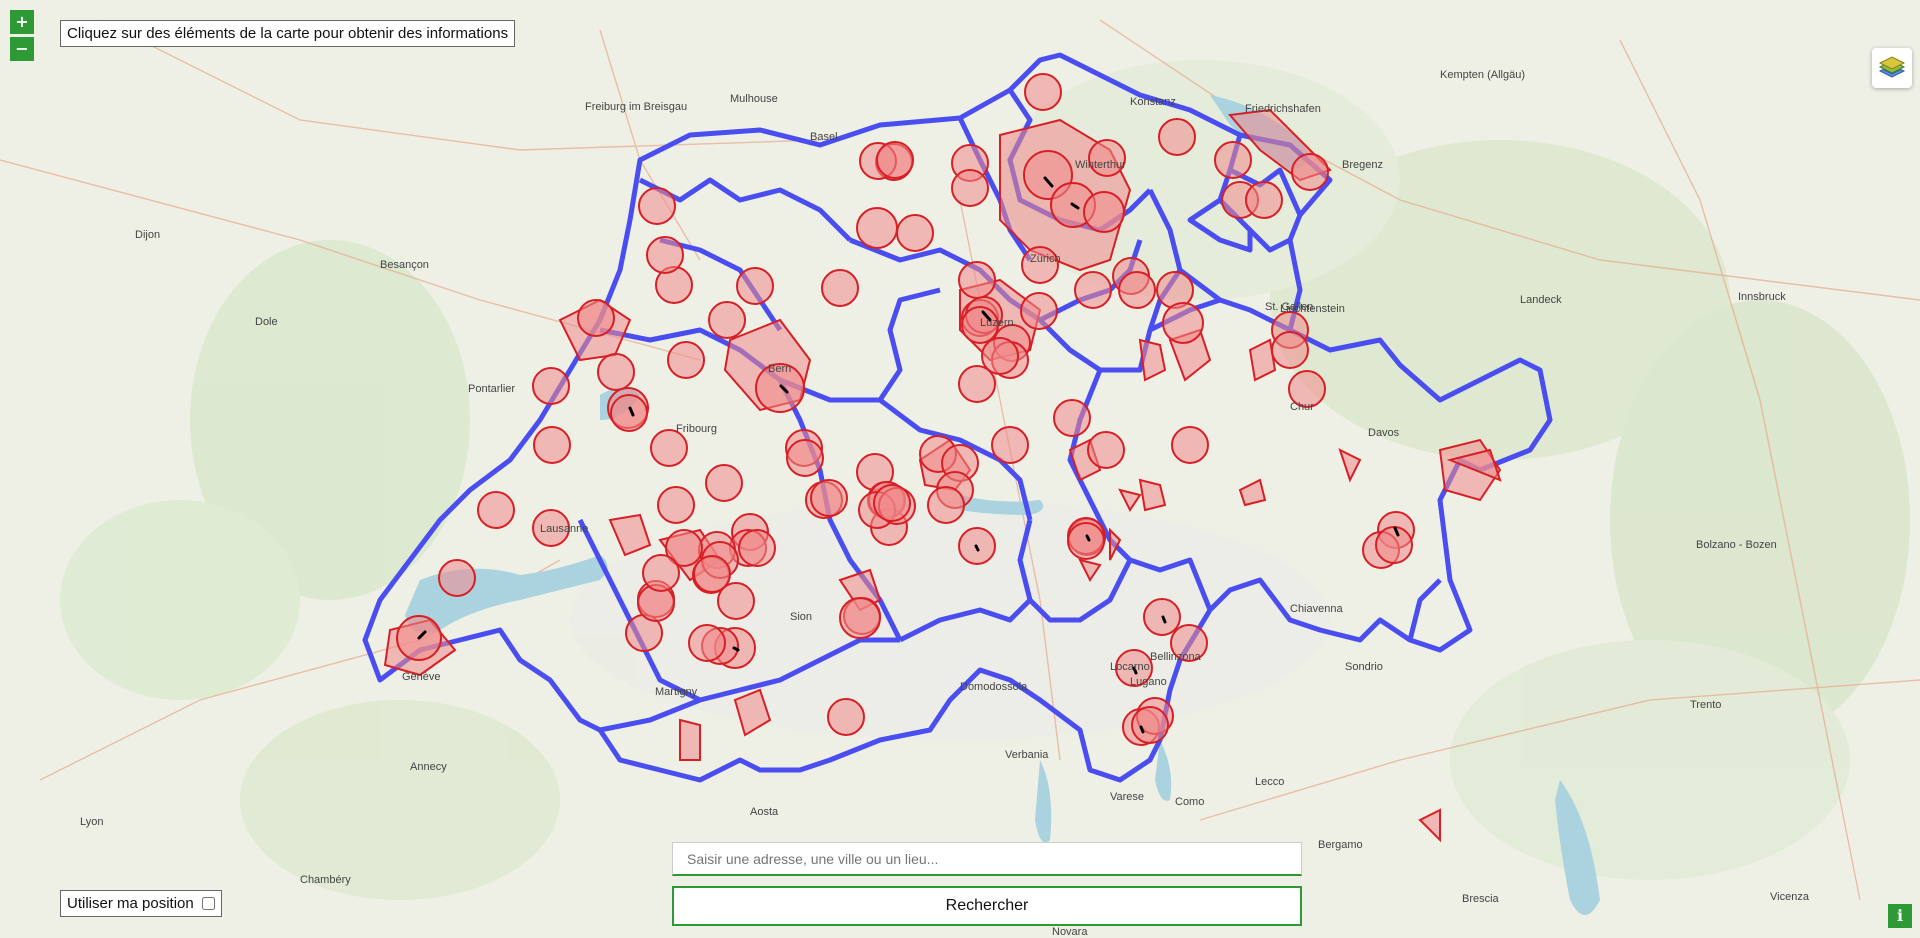 Image resolution: width=1920 pixels, height=938 pixels. I want to click on label-davos: Davos, so click(1384, 433).